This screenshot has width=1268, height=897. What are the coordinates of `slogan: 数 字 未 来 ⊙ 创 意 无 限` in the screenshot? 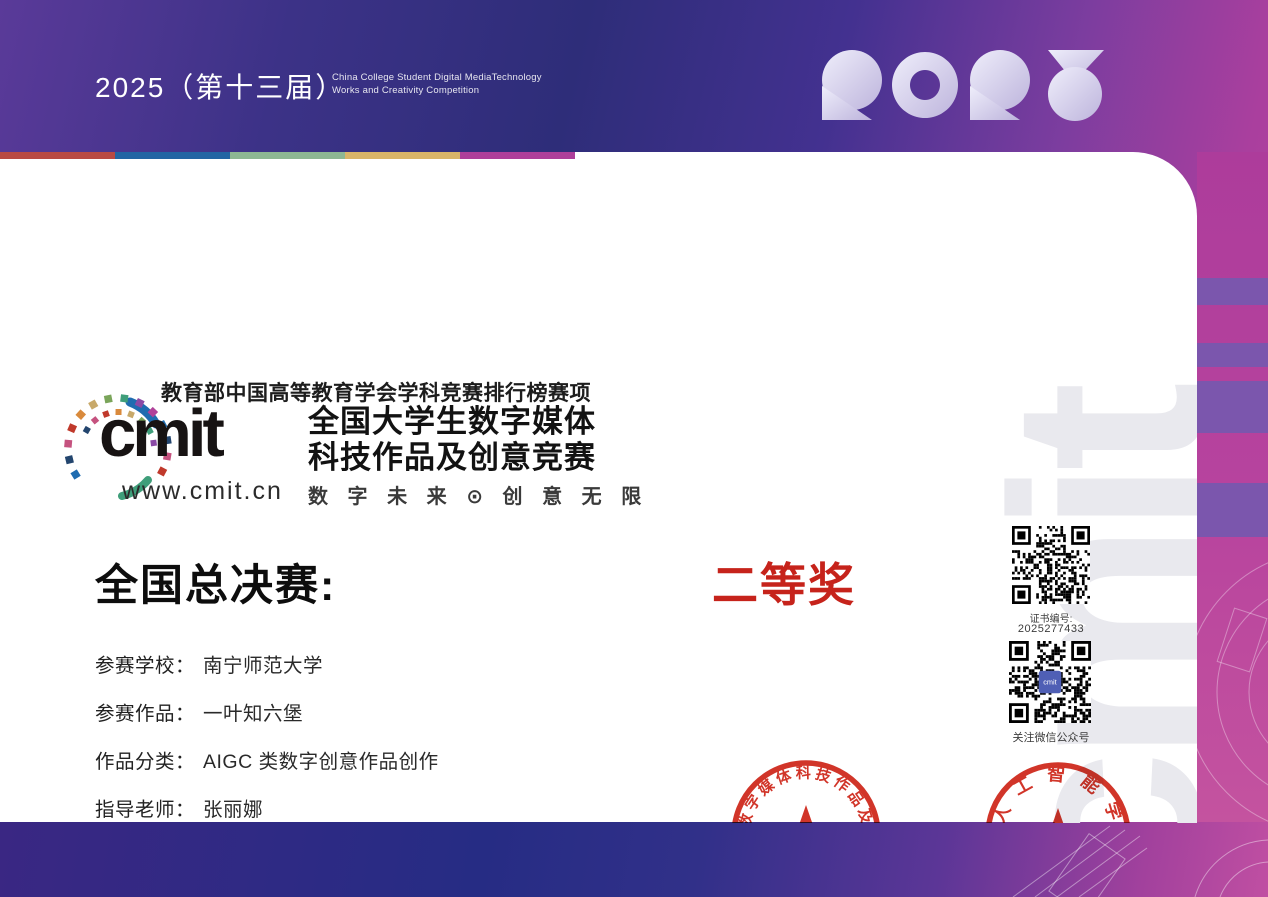 It's located at (478, 497).